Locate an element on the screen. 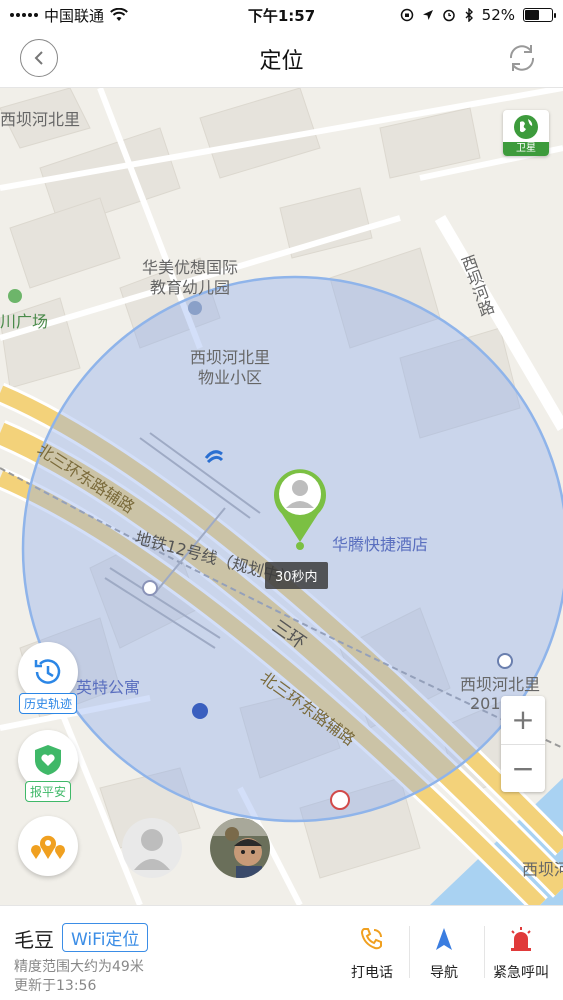 Image resolution: width=563 pixels, height=1000 pixels. satellite-label: 卫星 is located at coordinates (526, 149).